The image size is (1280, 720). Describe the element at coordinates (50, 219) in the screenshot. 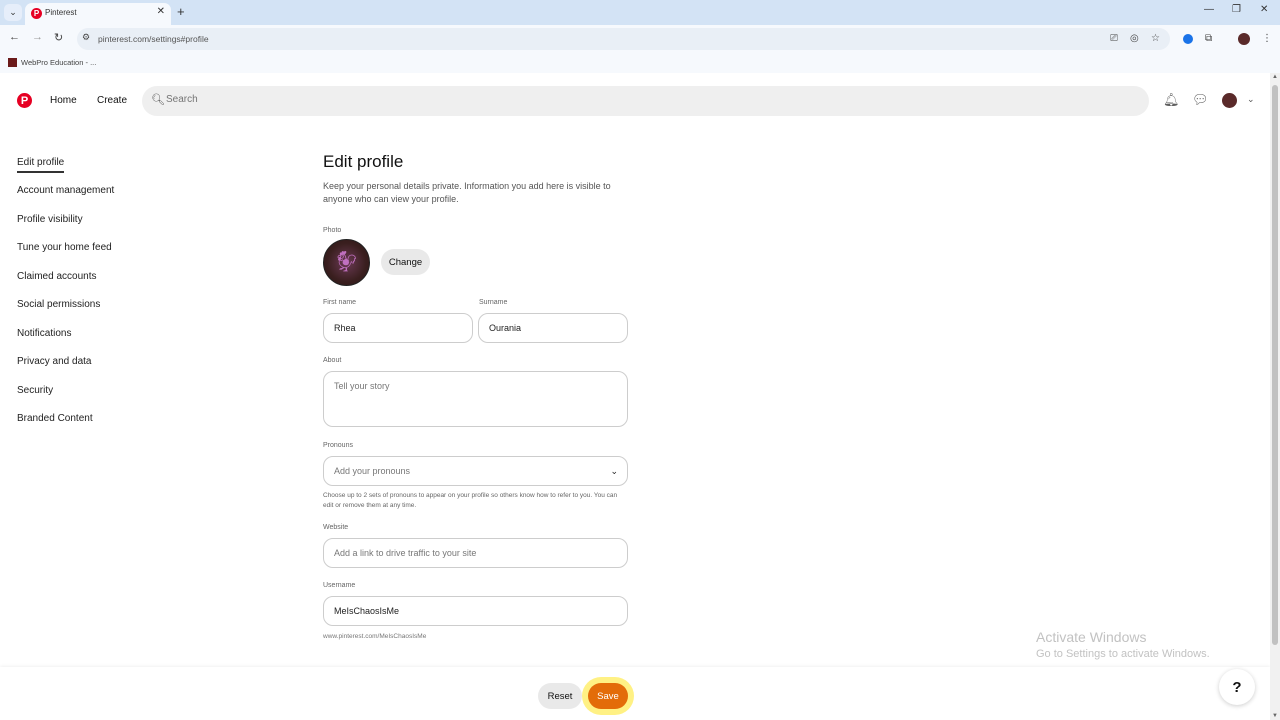

I see `sidebar-item-profile-visibility: Profile visibility` at that location.